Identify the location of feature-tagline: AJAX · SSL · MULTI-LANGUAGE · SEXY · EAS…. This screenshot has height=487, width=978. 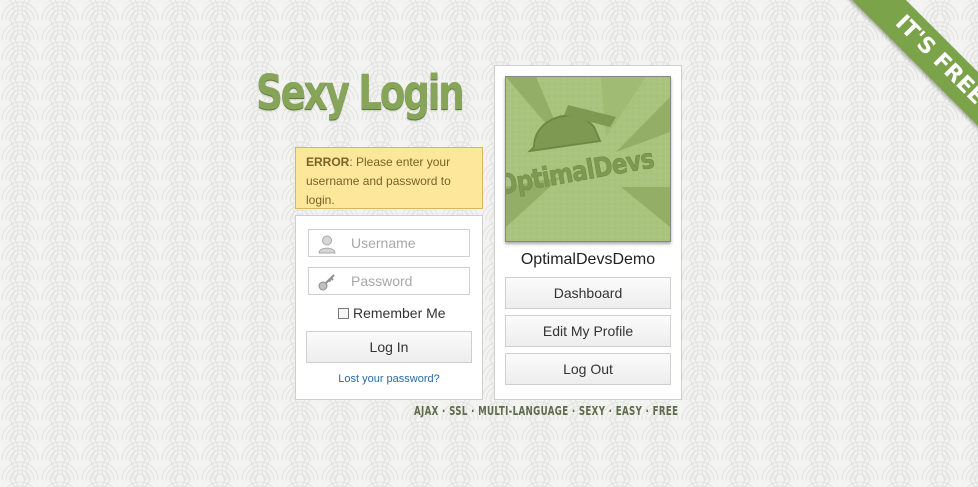
(546, 411).